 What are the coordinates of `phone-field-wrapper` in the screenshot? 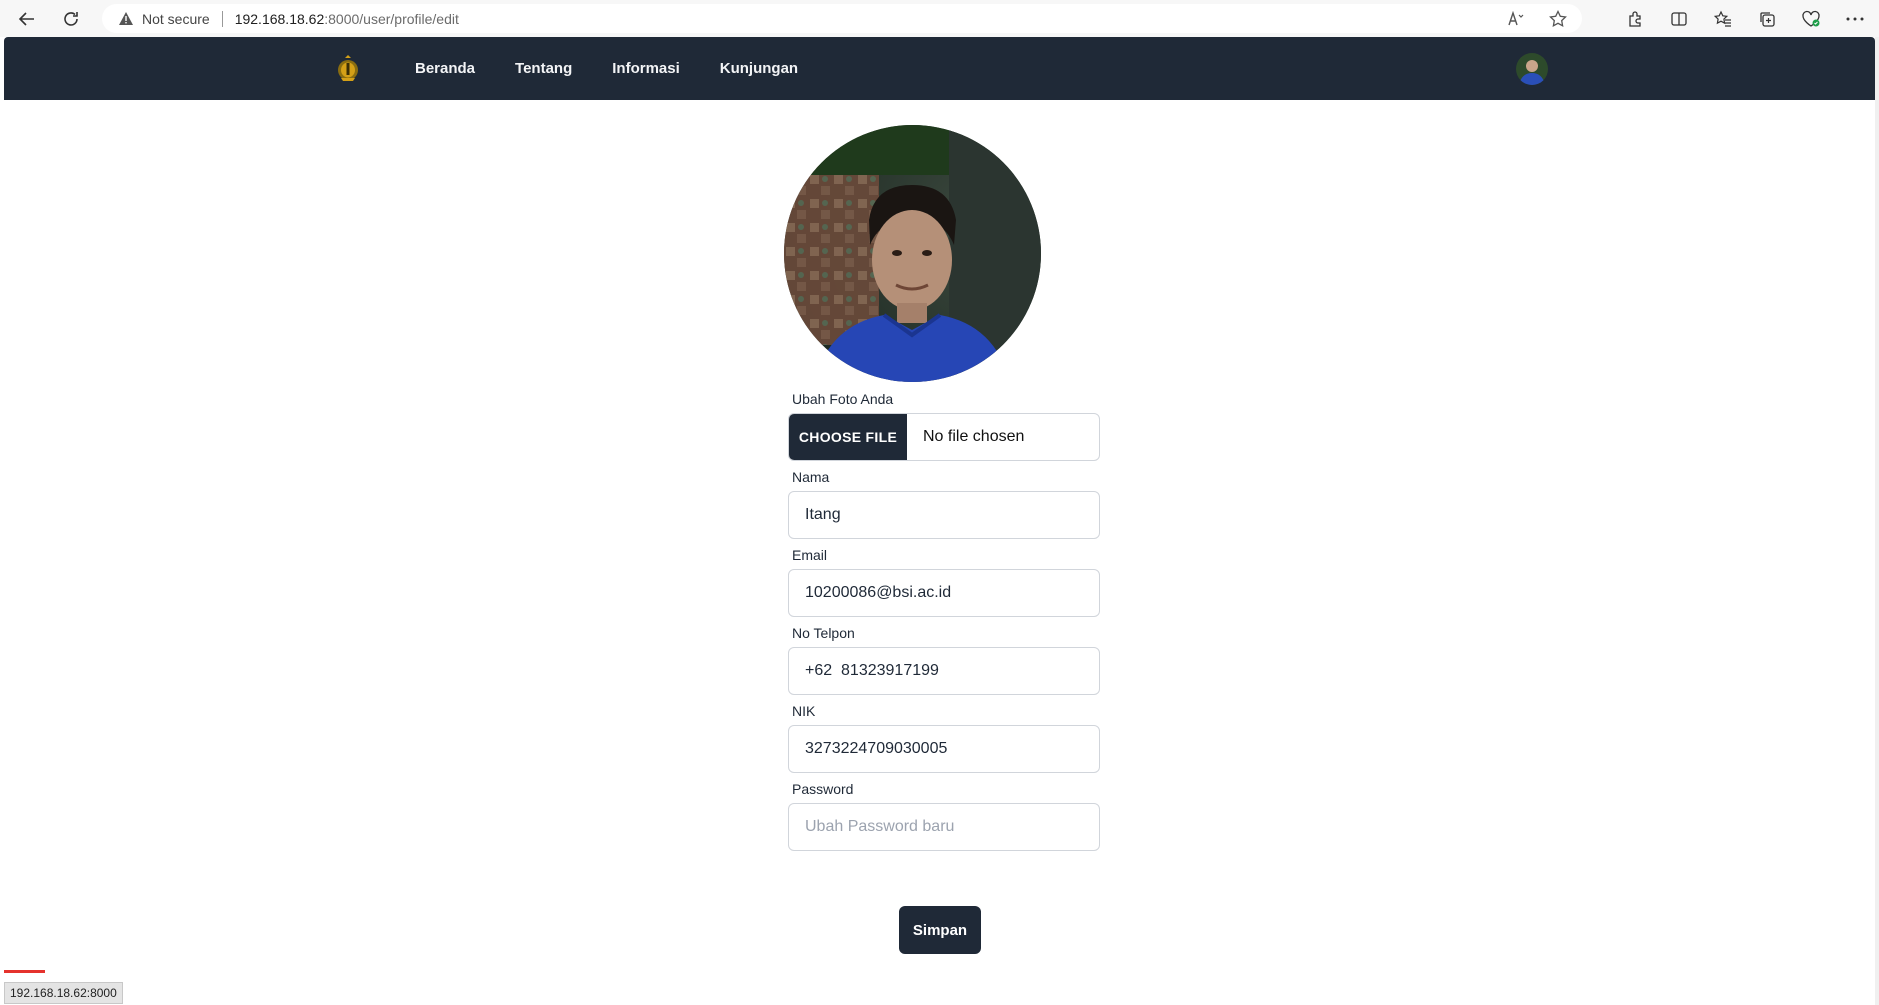 It's located at (944, 671).